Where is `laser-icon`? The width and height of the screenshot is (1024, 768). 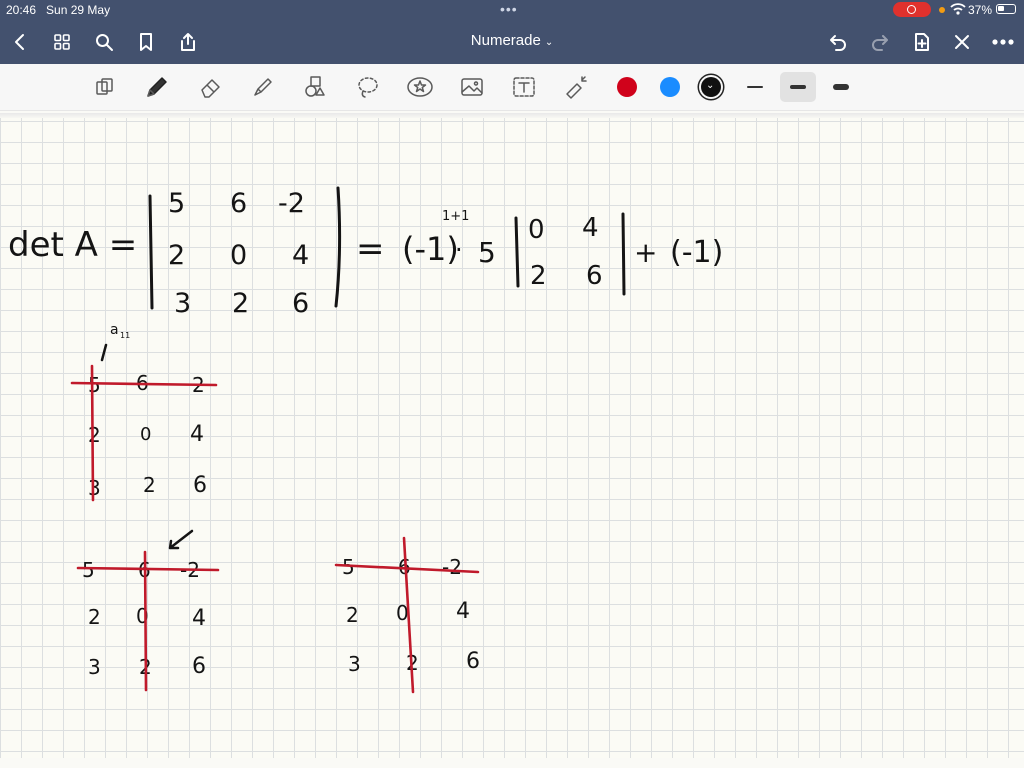 laser-icon is located at coordinates (576, 87).